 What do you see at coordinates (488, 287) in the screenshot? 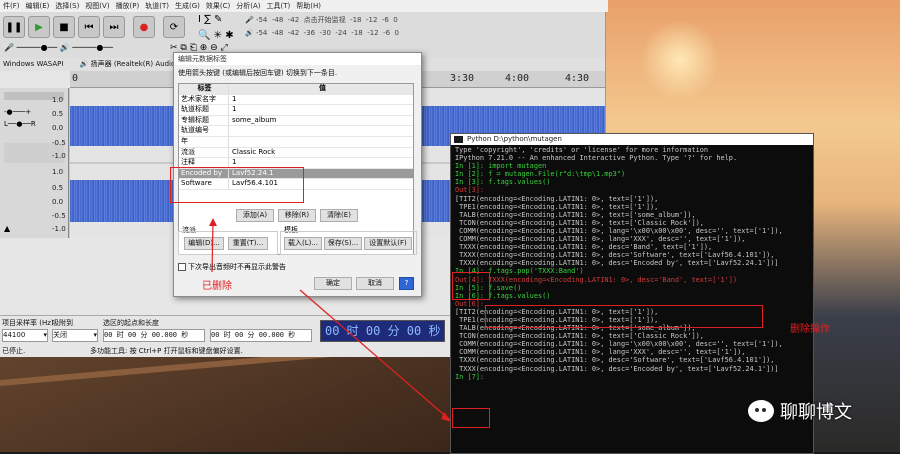
I see `console-line: In [5]: f.save()` at bounding box center [488, 287].